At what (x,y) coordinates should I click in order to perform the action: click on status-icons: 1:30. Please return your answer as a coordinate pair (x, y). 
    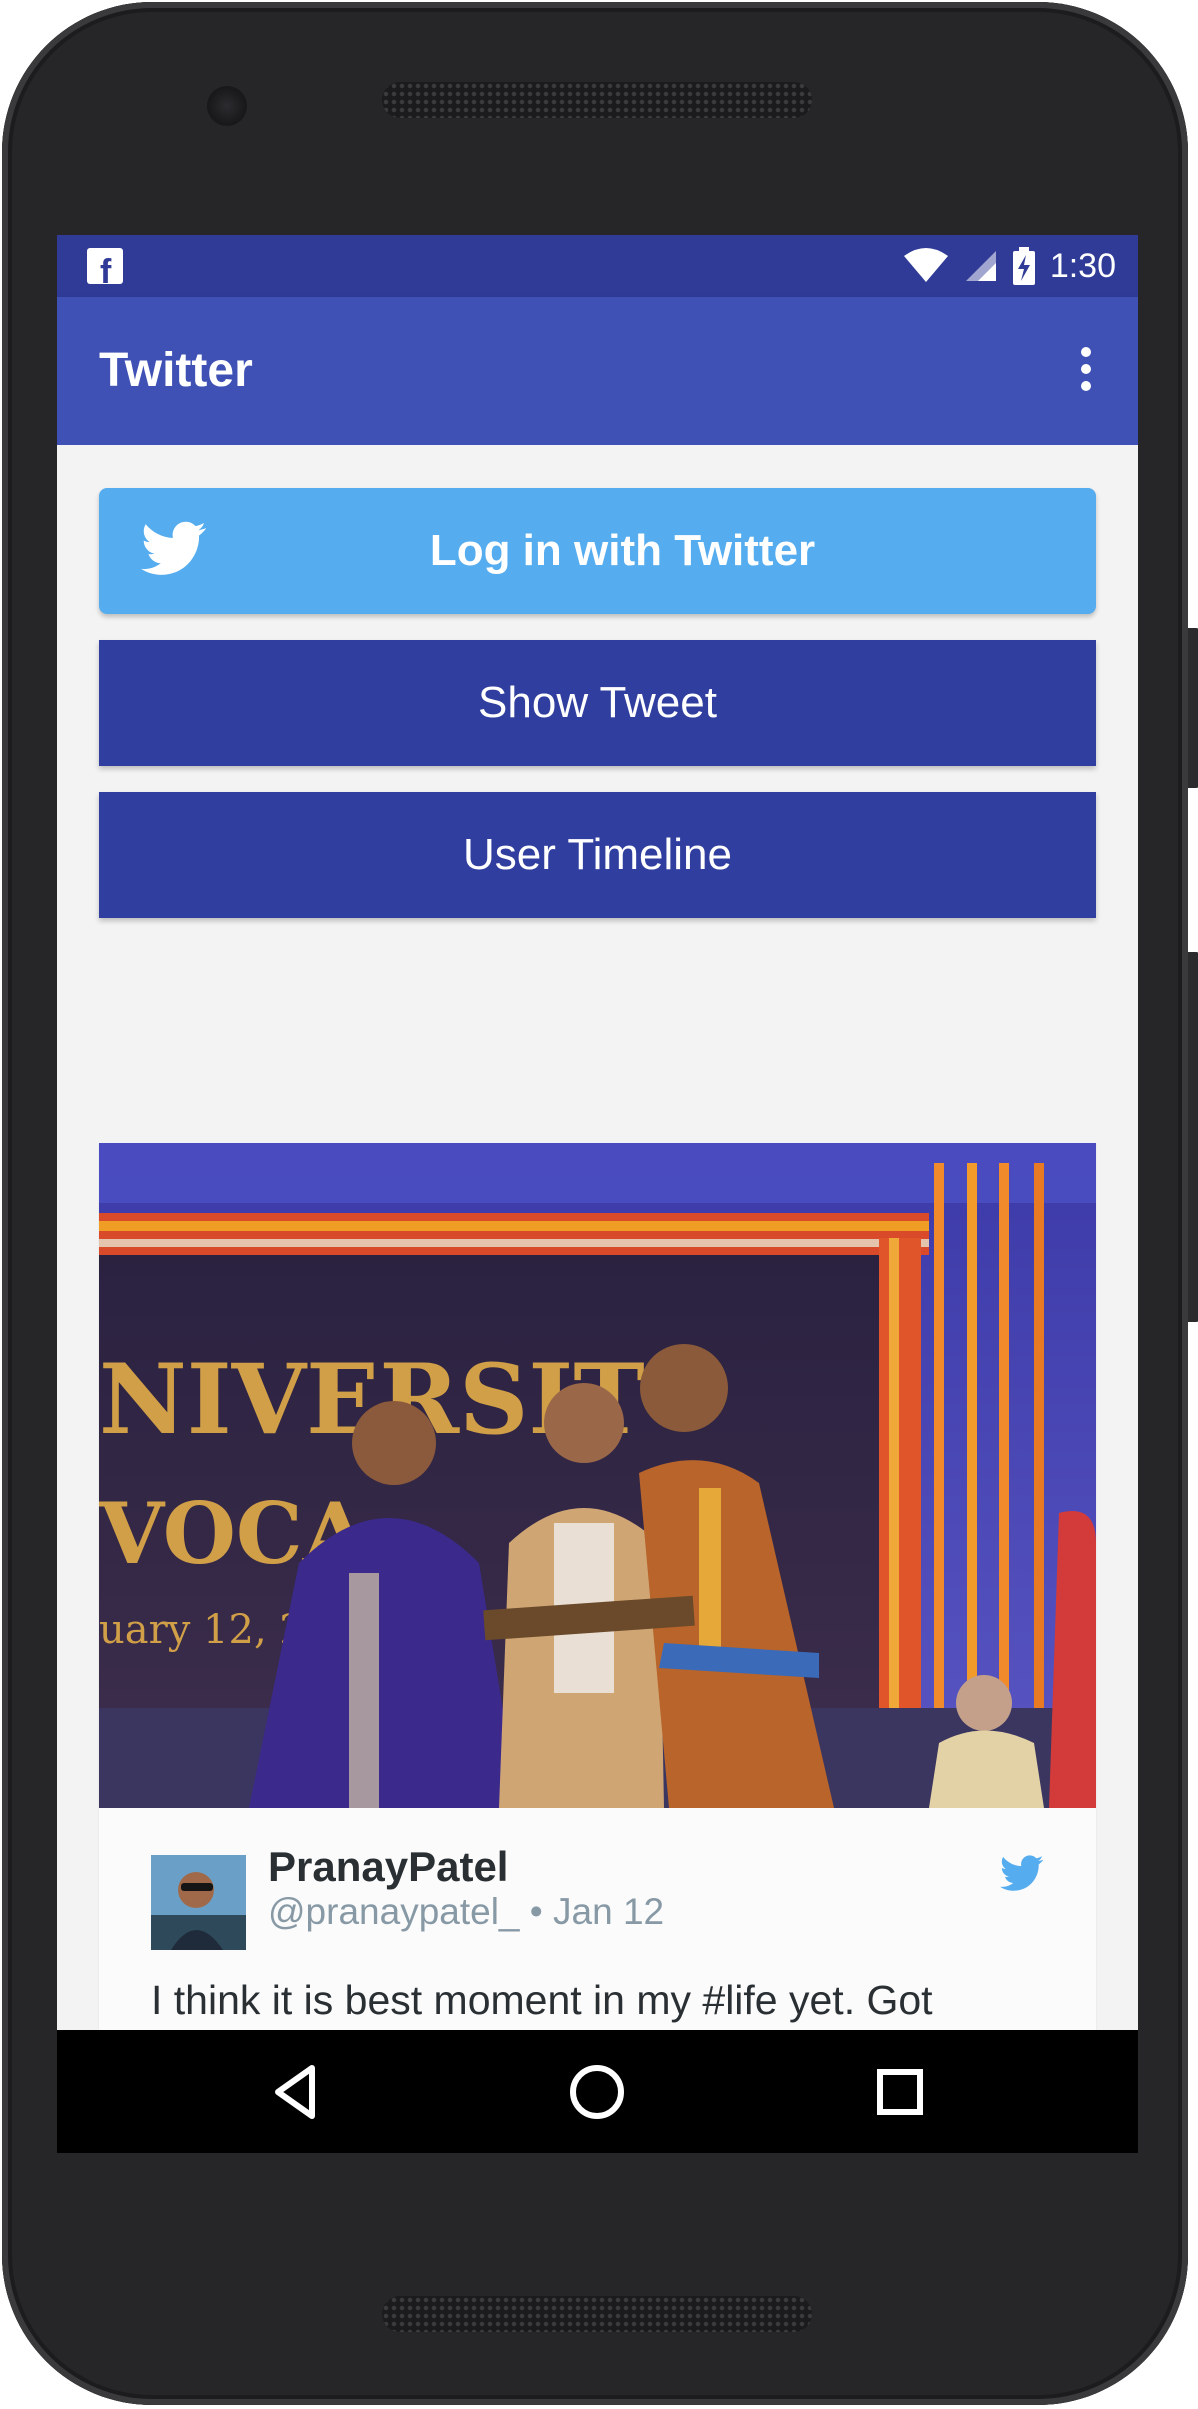
    Looking at the image, I should click on (1009, 266).